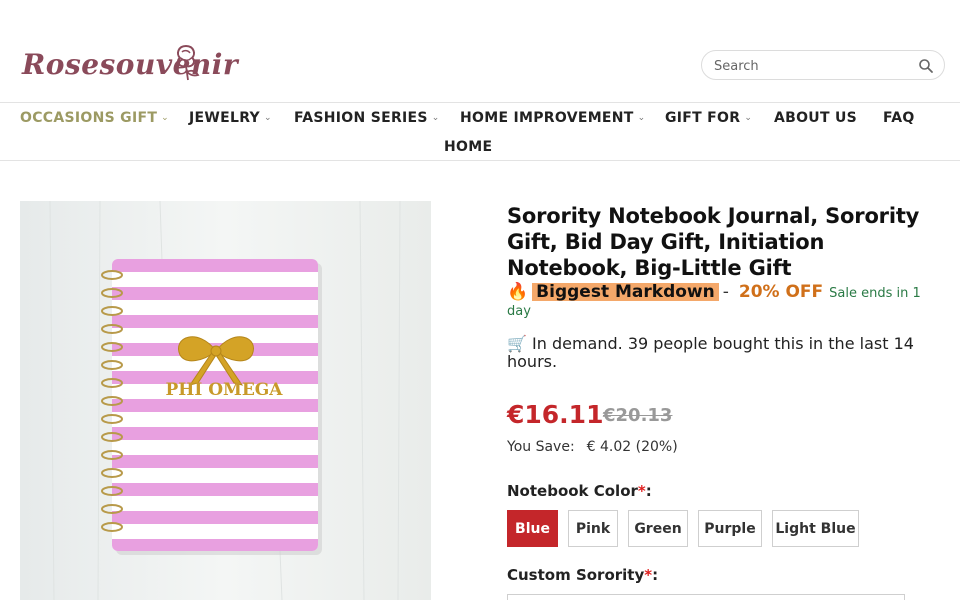 The width and height of the screenshot is (960, 600). I want to click on nav-item-label: JEWELRY, so click(224, 118).